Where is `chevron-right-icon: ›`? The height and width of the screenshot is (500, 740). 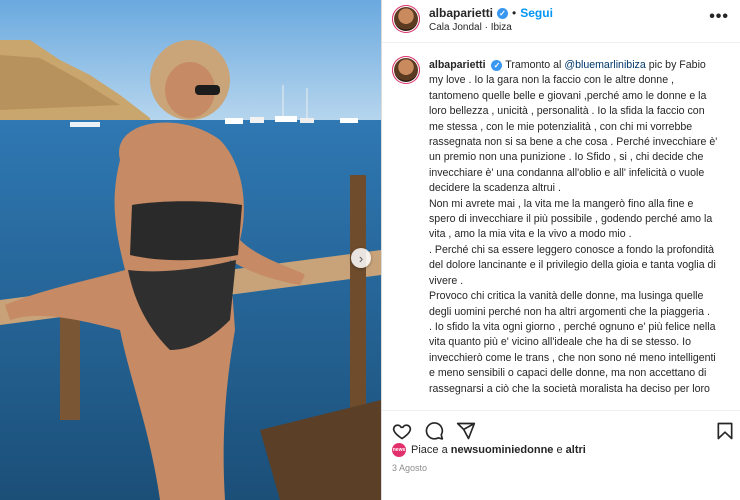
chevron-right-icon: › is located at coordinates (361, 258).